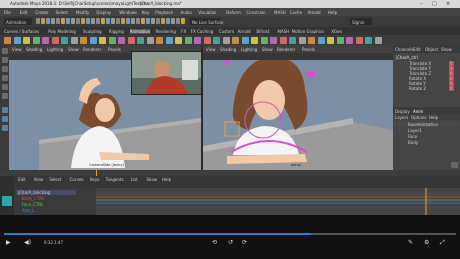 Image resolution: width=460 pixels, height=259 pixels. I want to click on menu-item-help: Help, so click(332, 12).